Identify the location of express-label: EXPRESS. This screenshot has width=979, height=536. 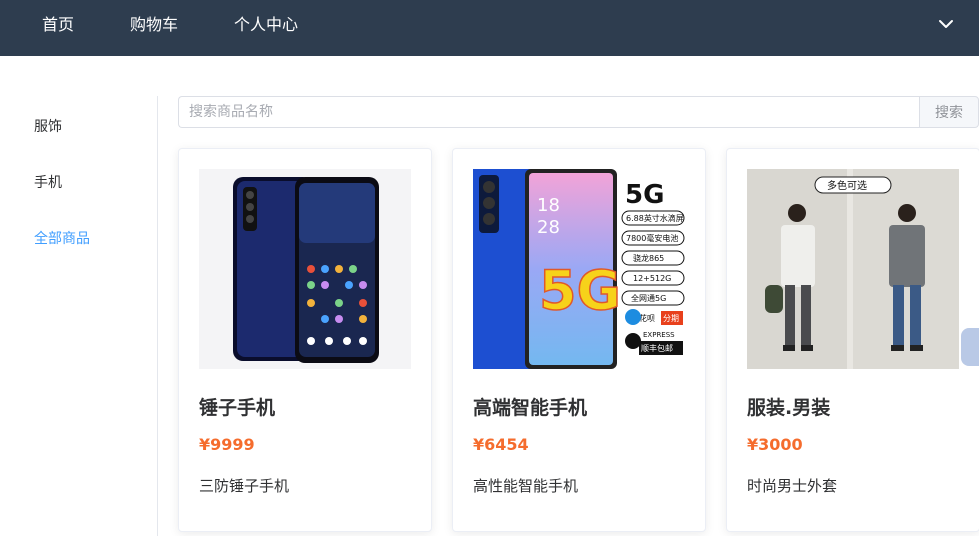
(659, 335).